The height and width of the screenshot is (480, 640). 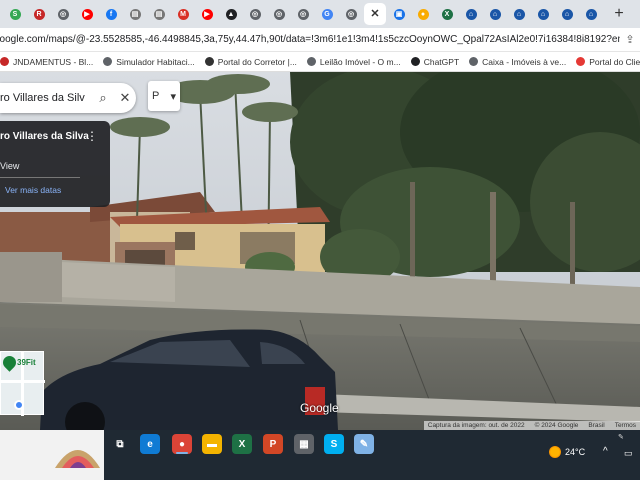 I want to click on tab-facebook: f, so click(x=111, y=14).